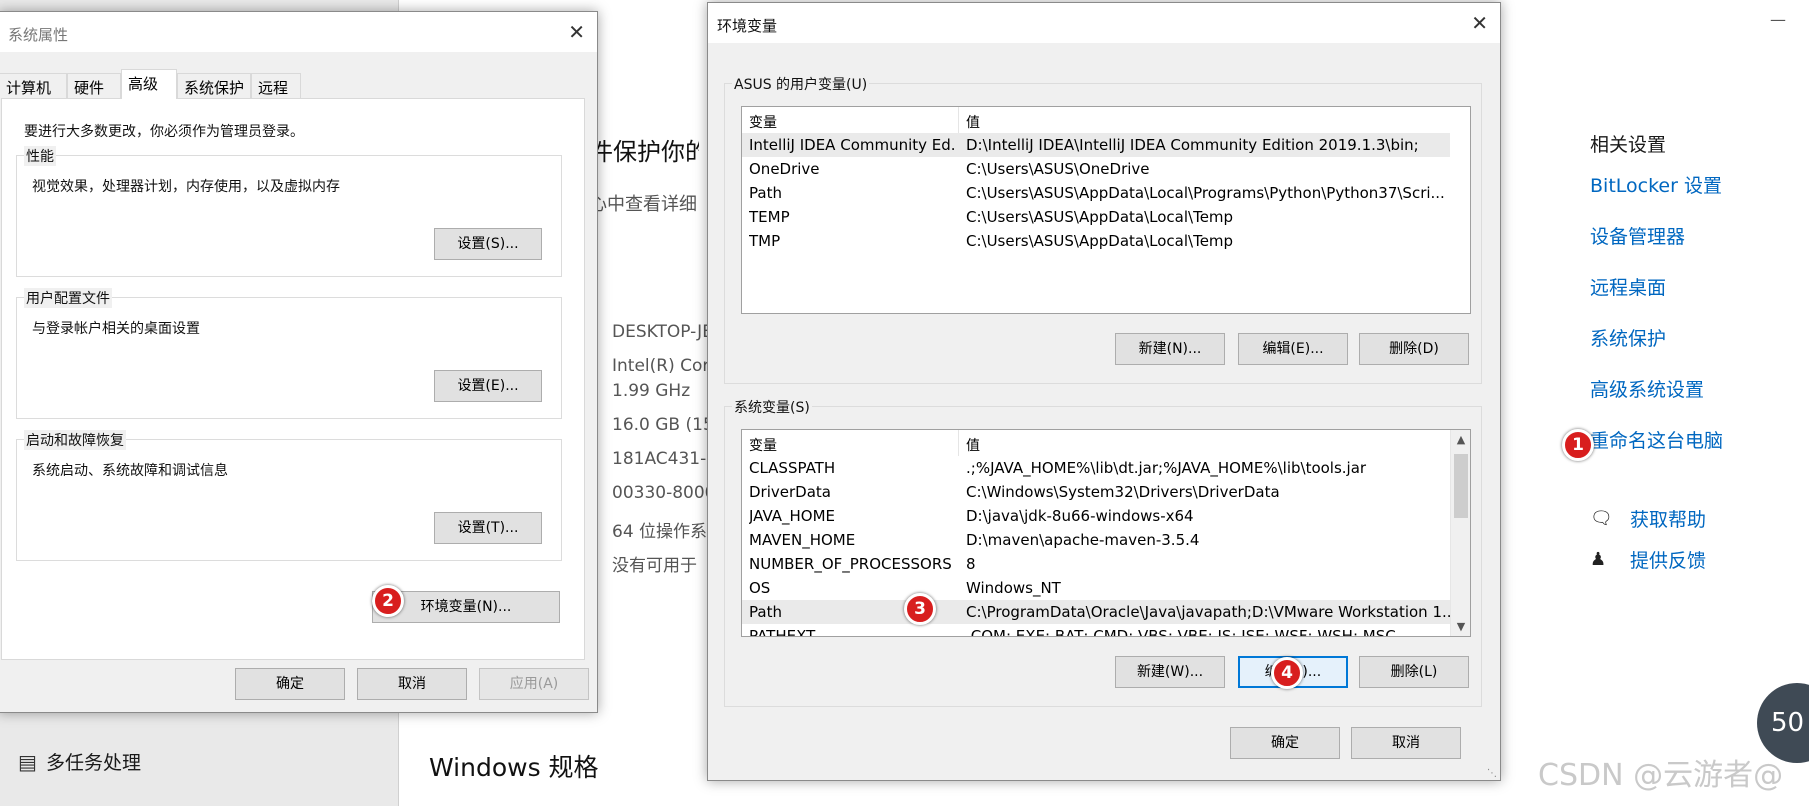 This screenshot has width=1809, height=806. I want to click on tab-remote: 远程, so click(276, 85).